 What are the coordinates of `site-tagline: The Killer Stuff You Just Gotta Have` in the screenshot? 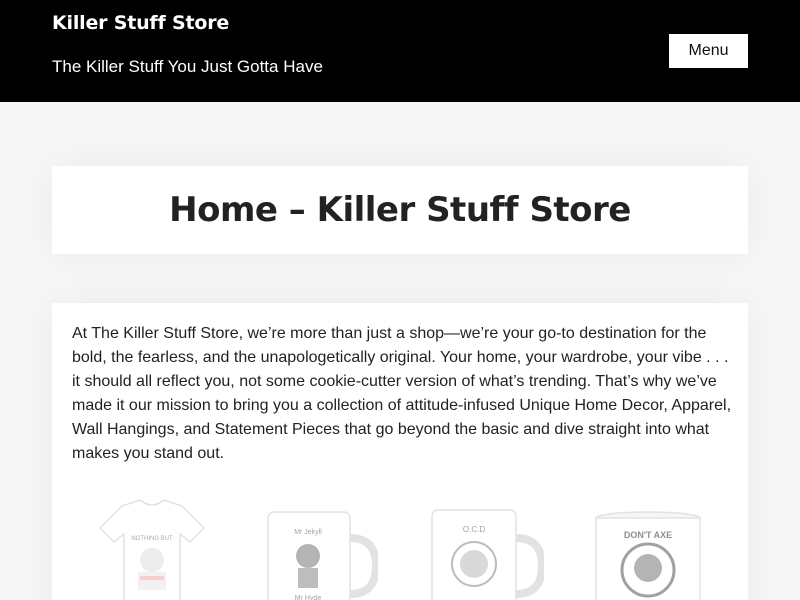 It's located at (187, 66).